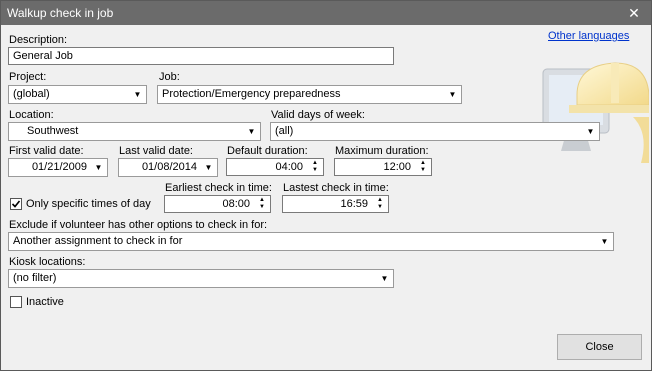  What do you see at coordinates (77, 94) in the screenshot?
I see `project-select: (global) ▼` at bounding box center [77, 94].